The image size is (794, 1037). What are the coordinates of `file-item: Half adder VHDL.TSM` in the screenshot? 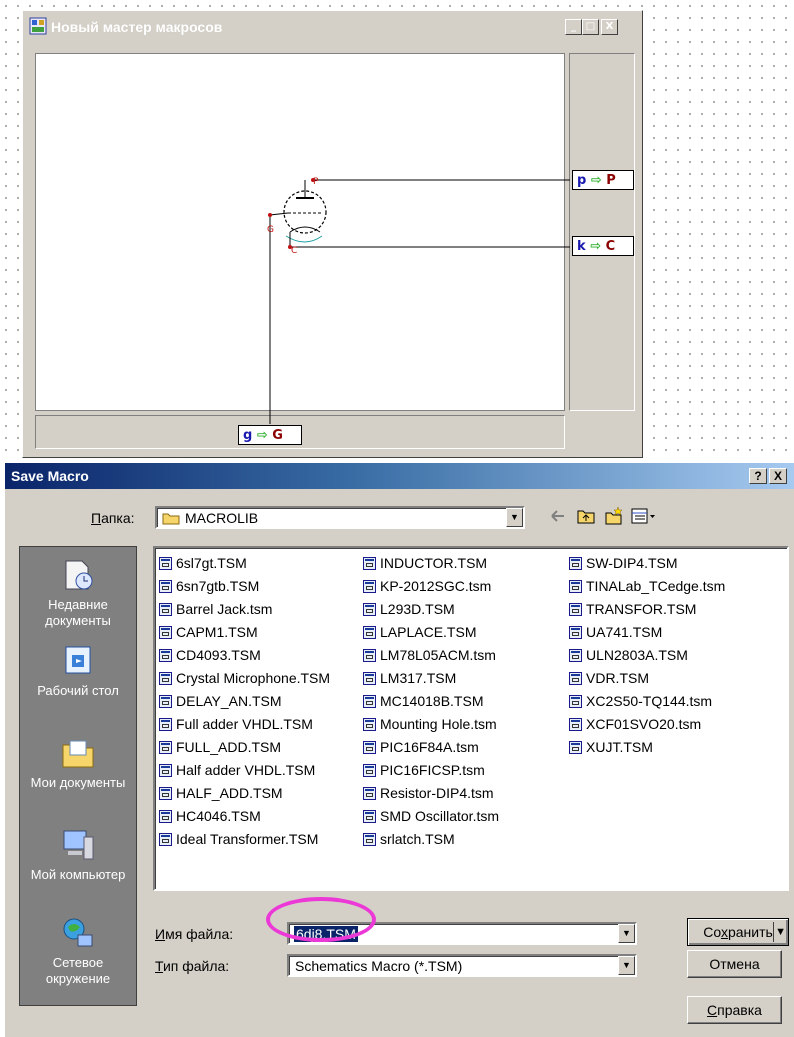 It's located at (244, 770).